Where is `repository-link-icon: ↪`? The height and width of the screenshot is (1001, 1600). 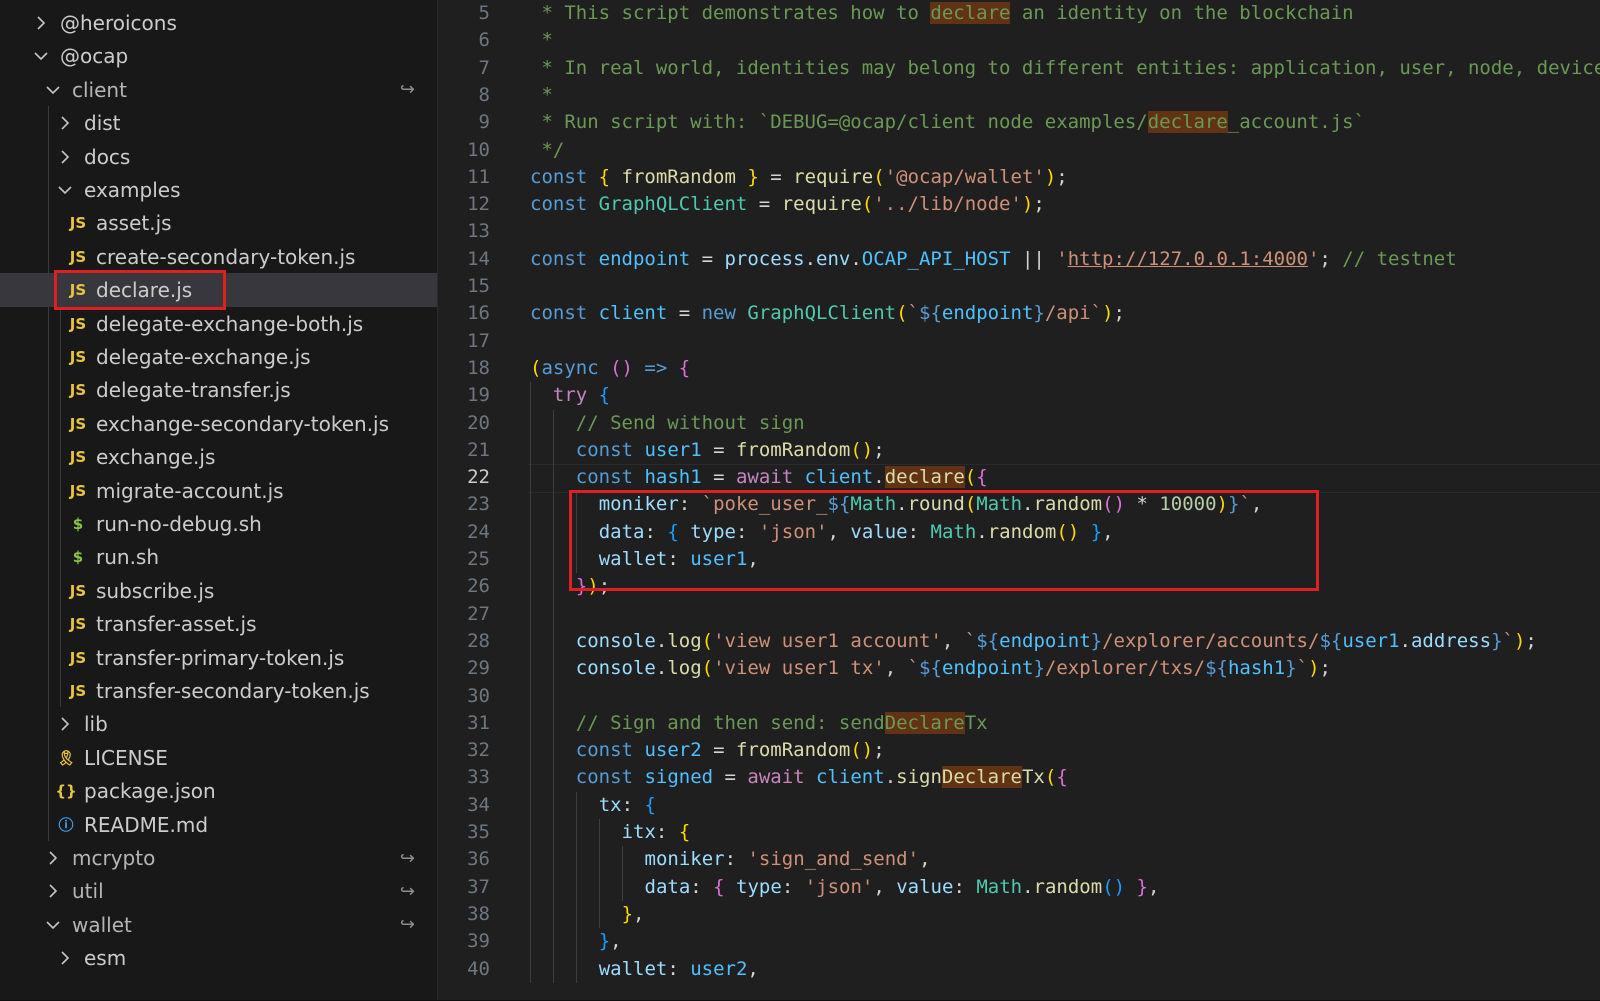
repository-link-icon: ↪ is located at coordinates (407, 90).